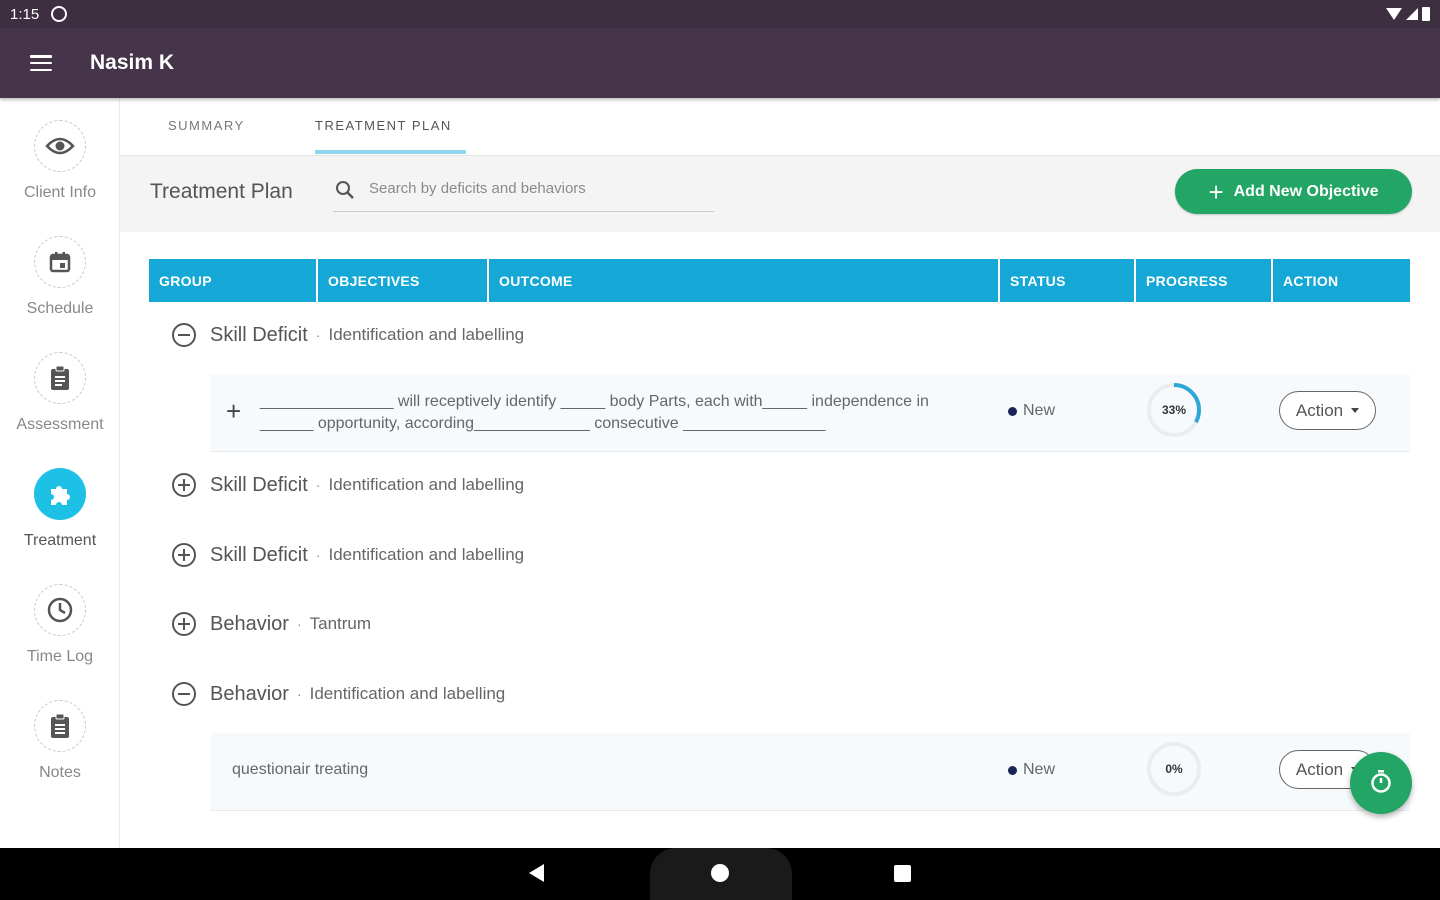  Describe the element at coordinates (59, 14) in the screenshot. I see `notification-icon` at that location.